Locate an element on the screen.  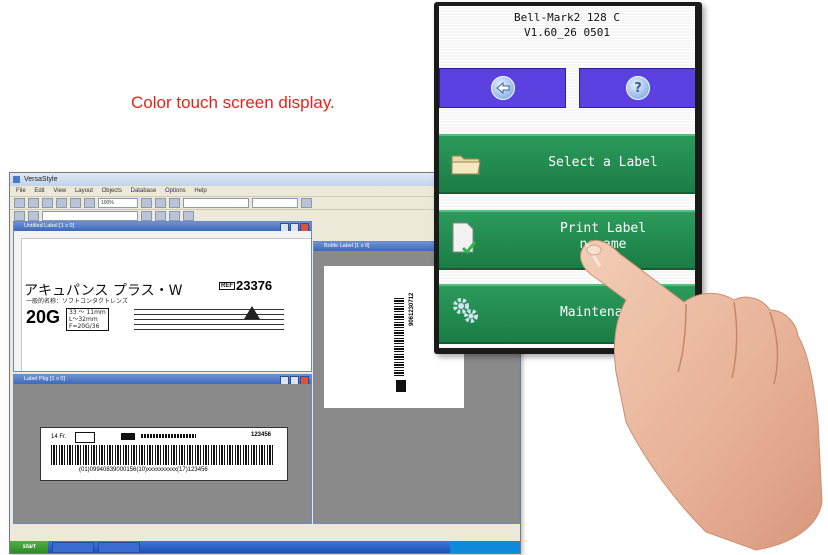
ref-number: 23376 is located at coordinates (254, 285).